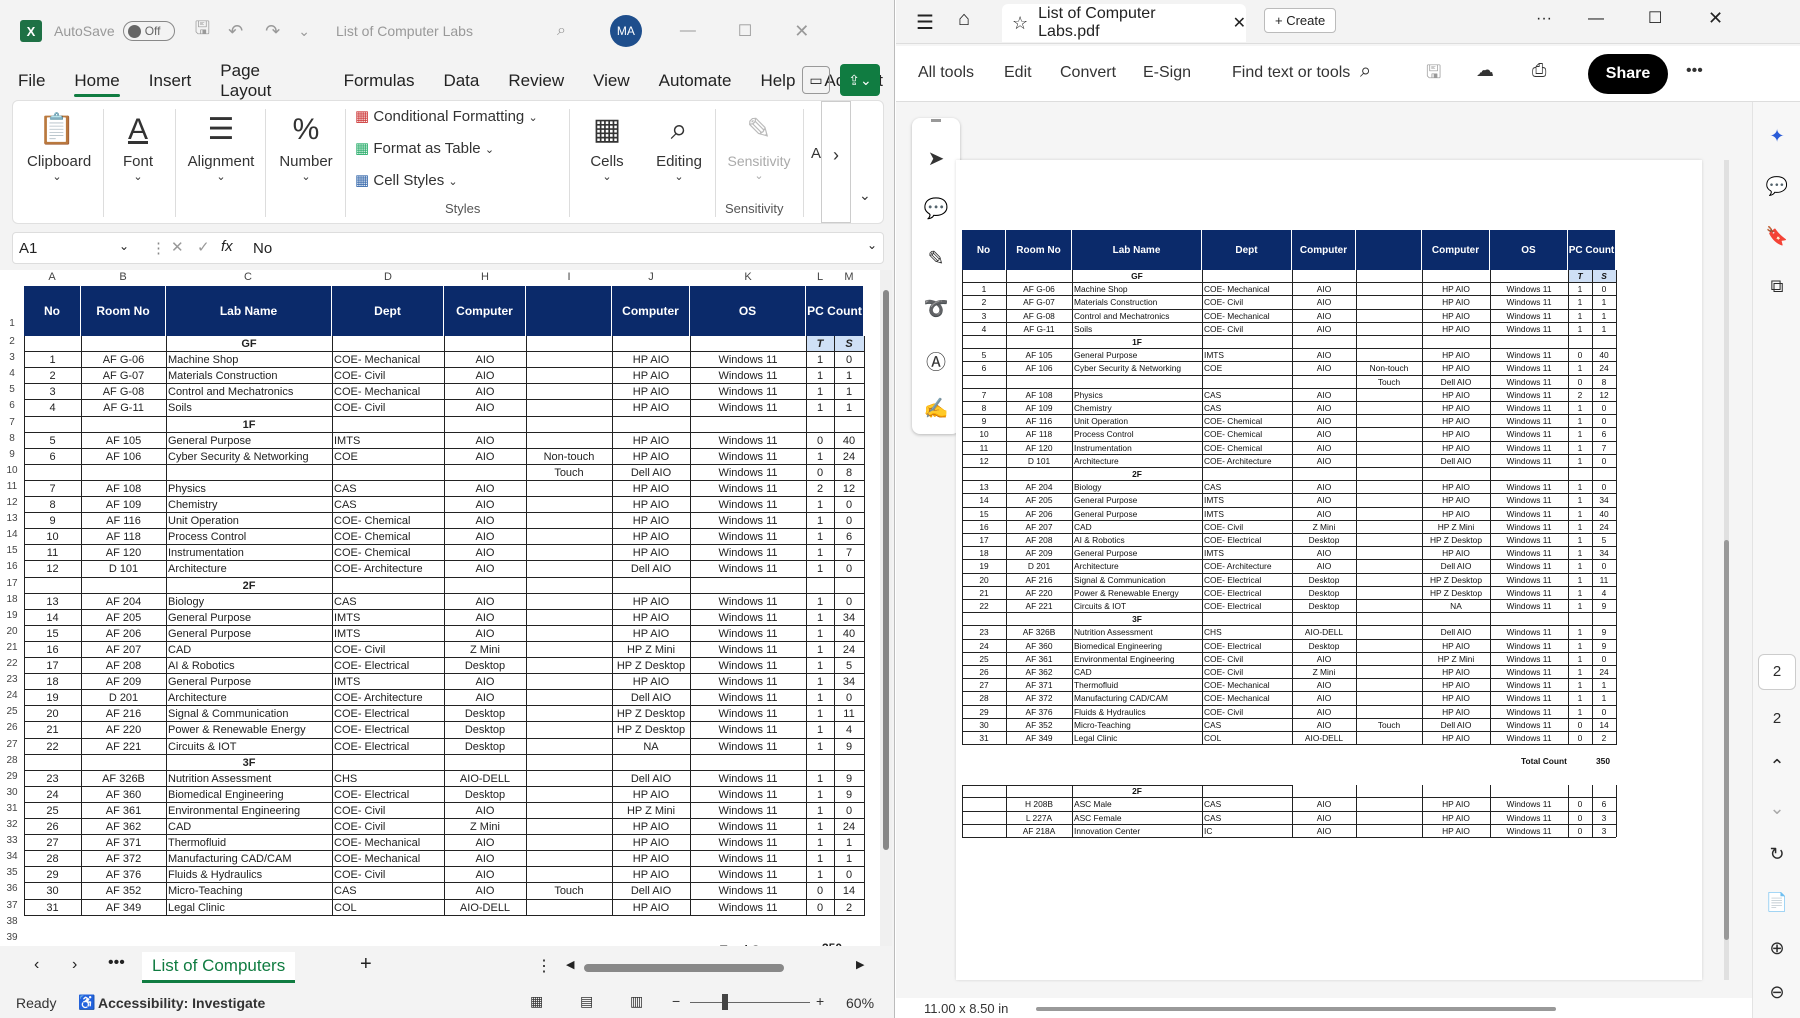 The image size is (1800, 1018). Describe the element at coordinates (406, 180) in the screenshot. I see `cell-styles-button: ▦ Cell Styles ⌄` at that location.